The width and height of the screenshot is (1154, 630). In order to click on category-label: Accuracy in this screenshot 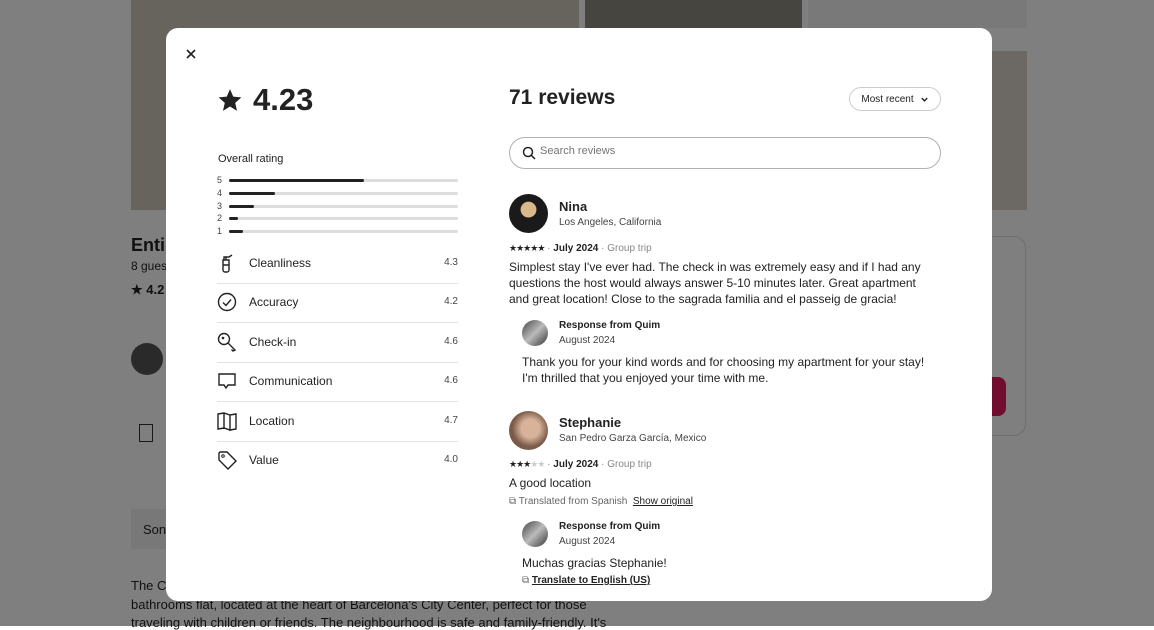, I will do `click(274, 302)`.